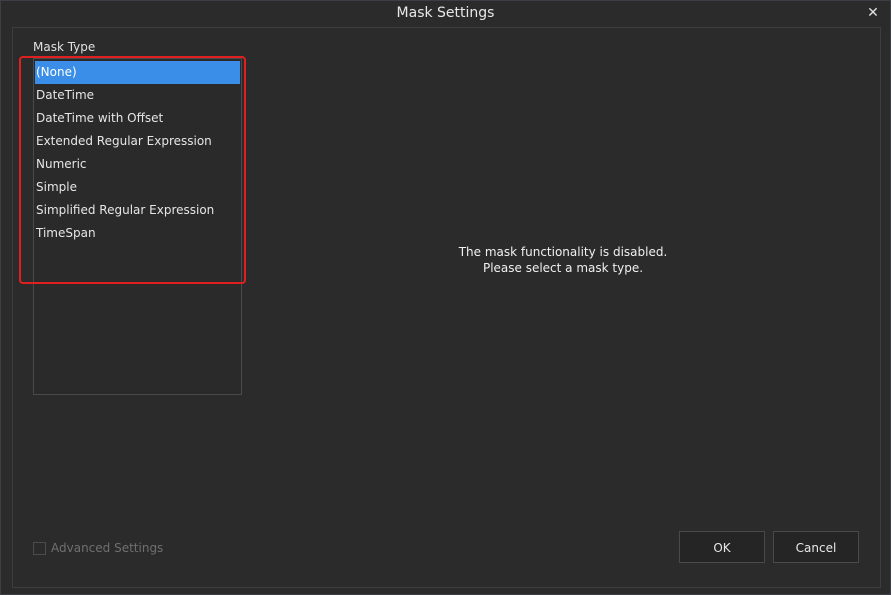 The width and height of the screenshot is (891, 595). Describe the element at coordinates (107, 548) in the screenshot. I see `advanced-settings-label: Advanced Settings` at that location.